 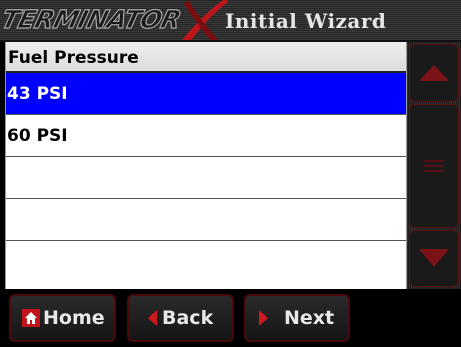 I want to click on triangle-down-icon, so click(x=434, y=258).